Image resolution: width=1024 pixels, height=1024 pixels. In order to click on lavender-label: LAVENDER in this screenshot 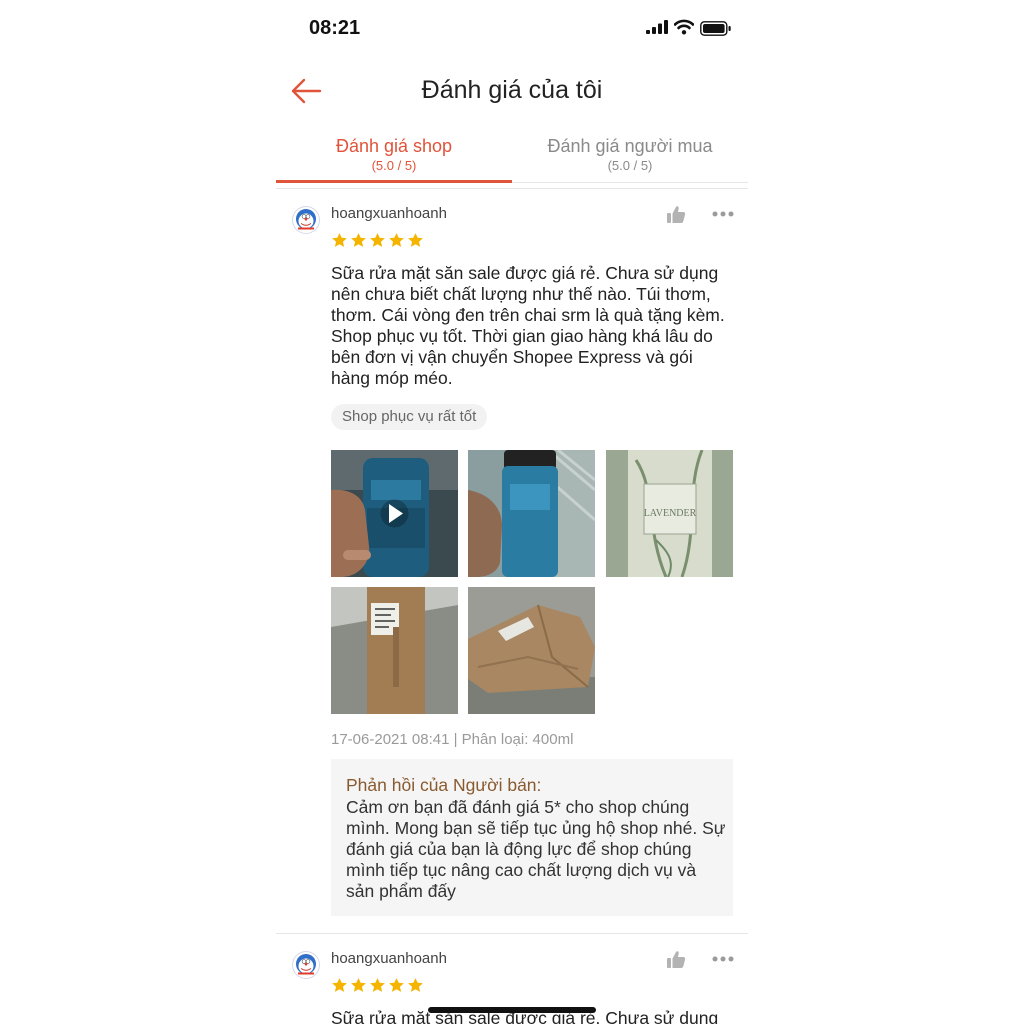, I will do `click(670, 513)`.